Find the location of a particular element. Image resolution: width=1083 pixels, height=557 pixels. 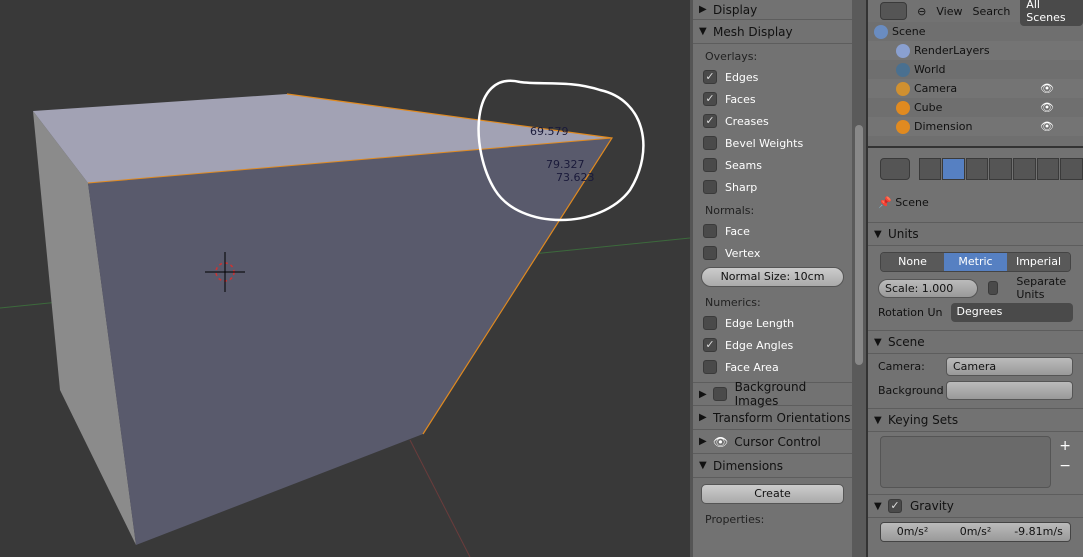

scene-icon is located at coordinates (881, 31).